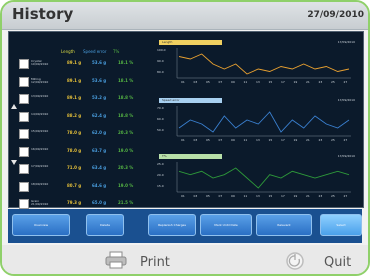 The image size is (370, 276). Describe the element at coordinates (116, 51) in the screenshot. I see `column-header-percent: T%` at that location.